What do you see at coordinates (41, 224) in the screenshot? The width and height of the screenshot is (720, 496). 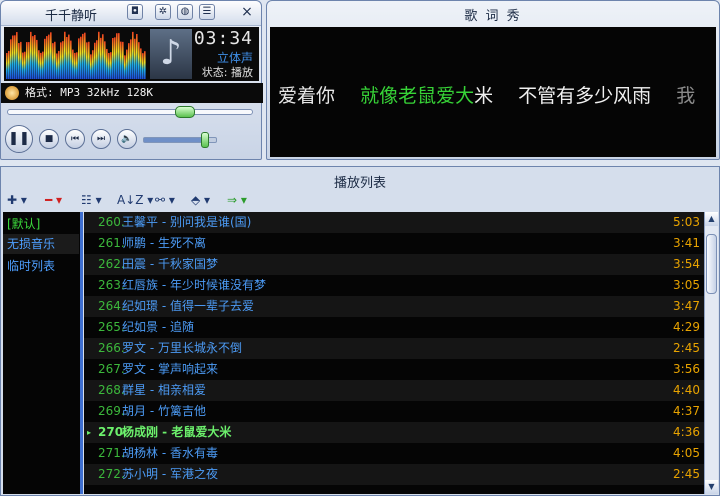 I see `group-default: [默认]` at bounding box center [41, 224].